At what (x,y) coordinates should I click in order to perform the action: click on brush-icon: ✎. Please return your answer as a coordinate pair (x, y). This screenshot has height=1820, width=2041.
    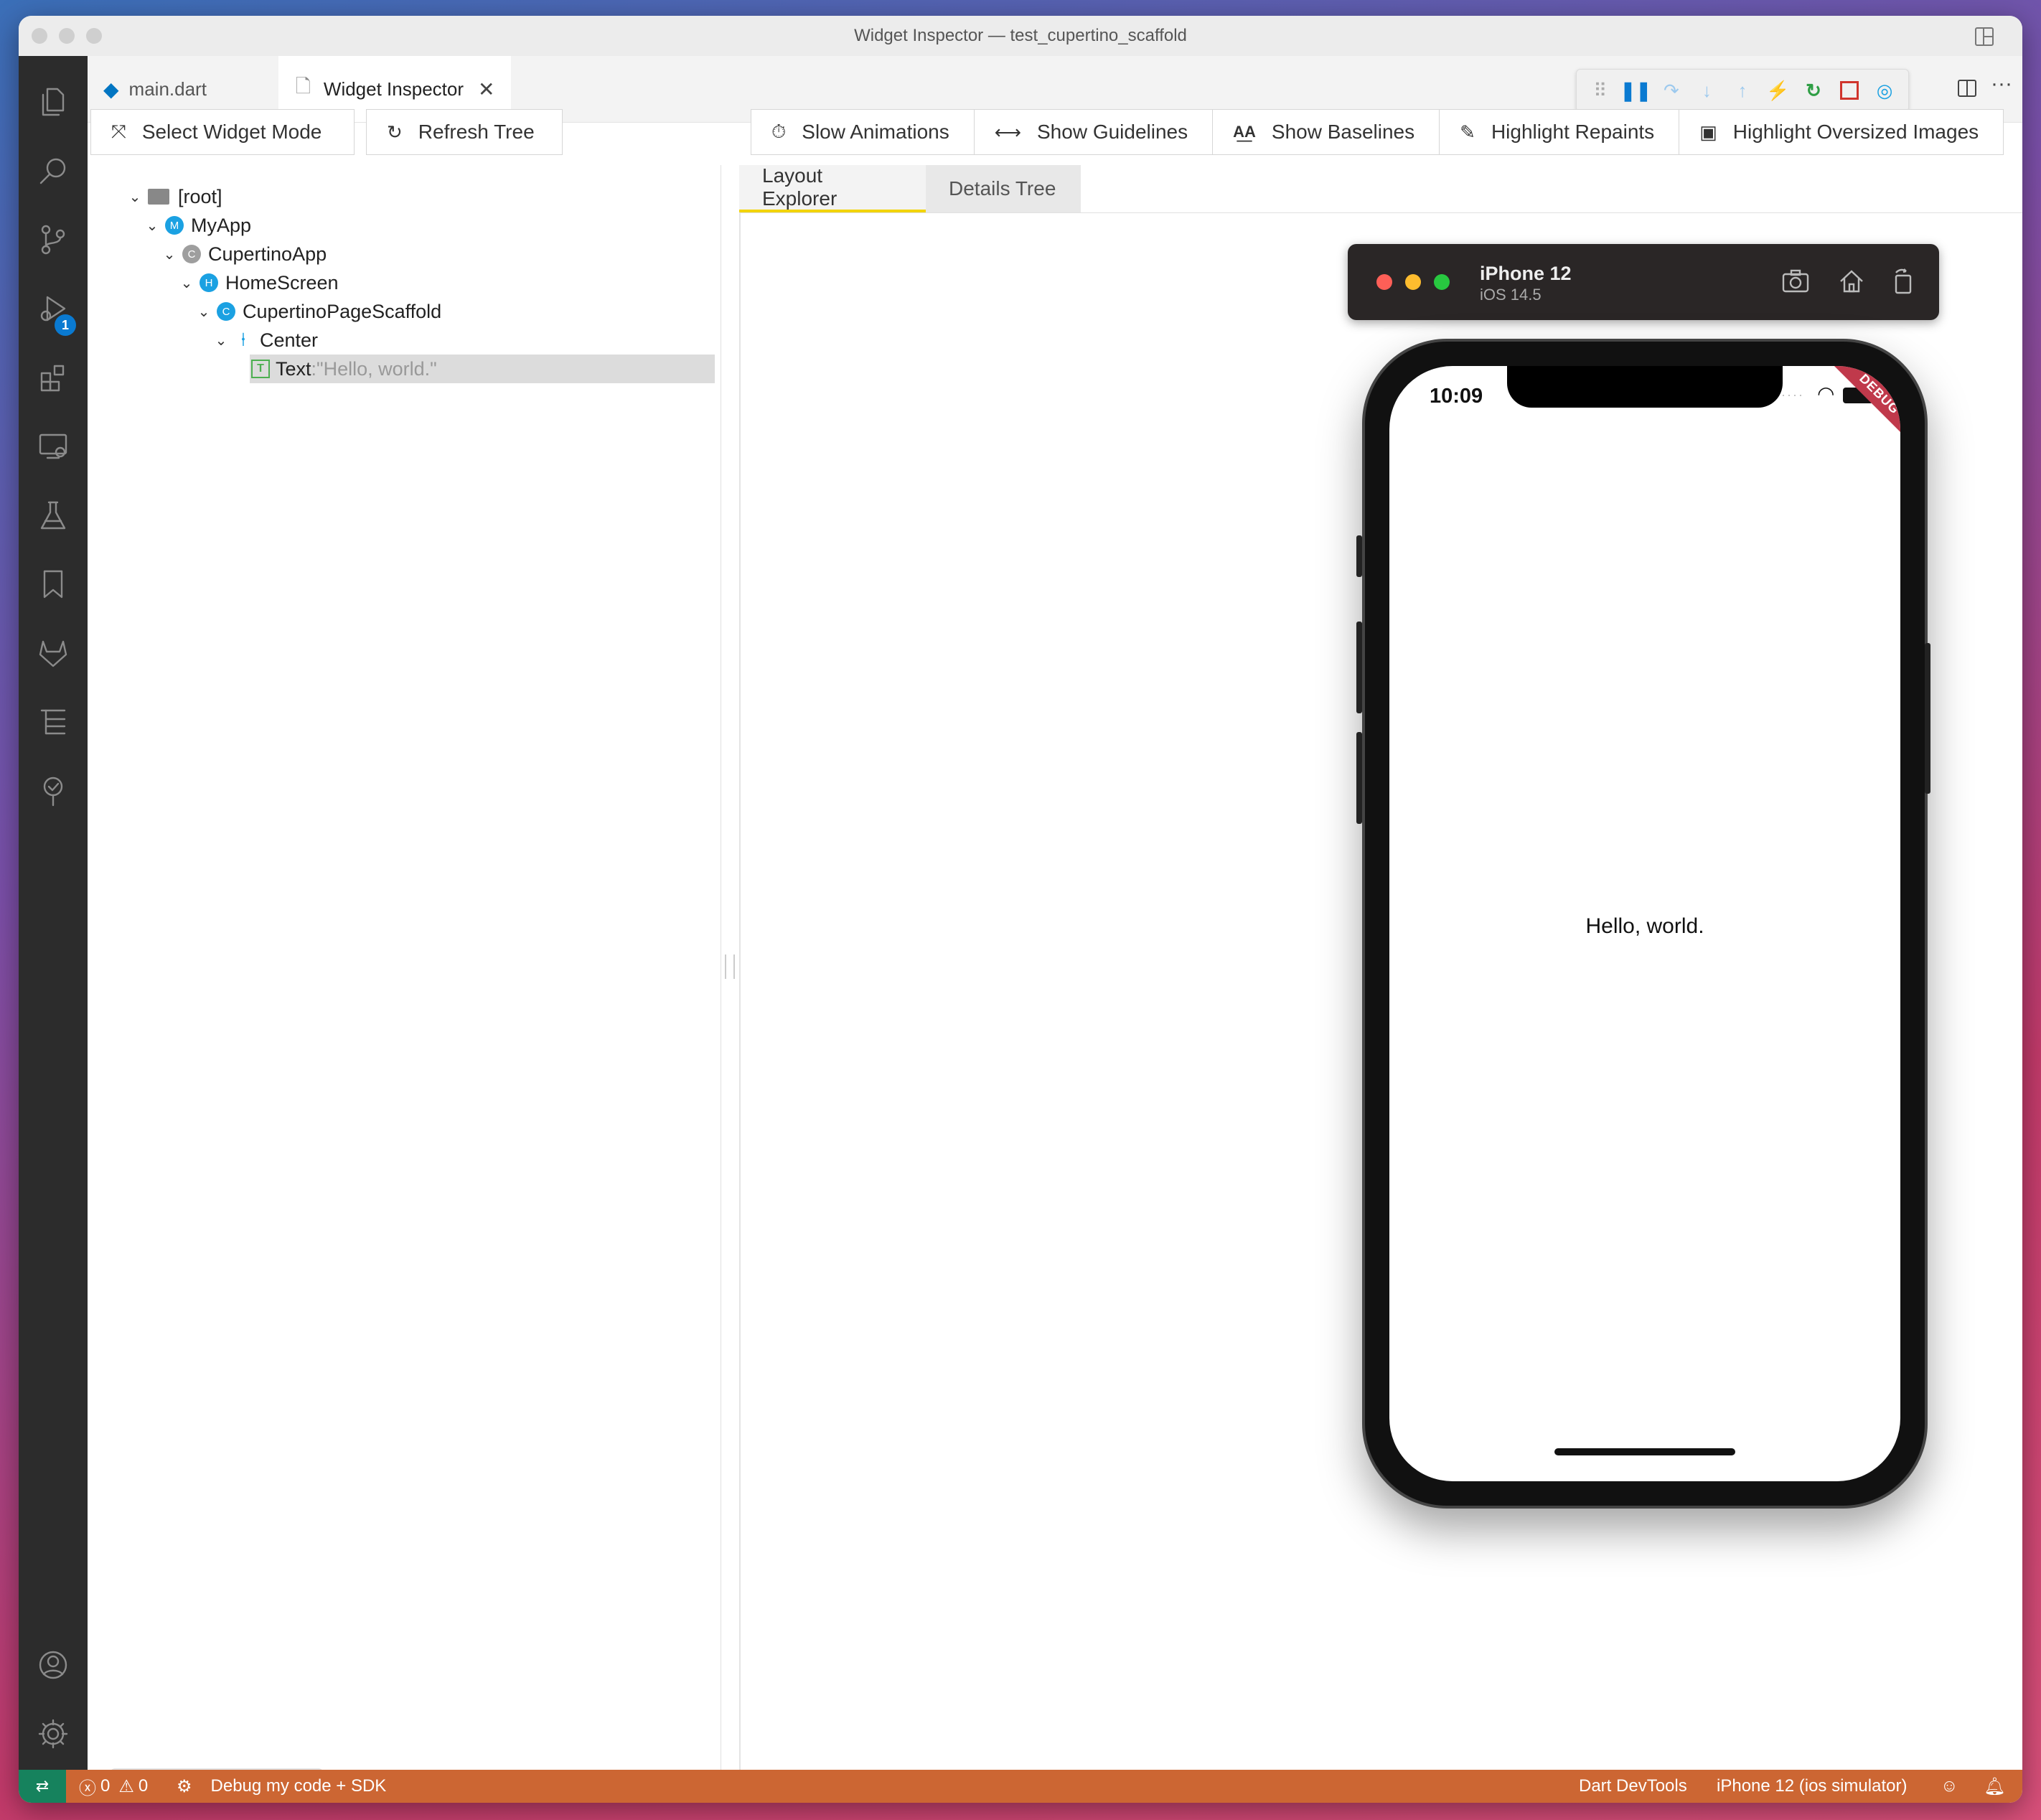
    Looking at the image, I should click on (1467, 132).